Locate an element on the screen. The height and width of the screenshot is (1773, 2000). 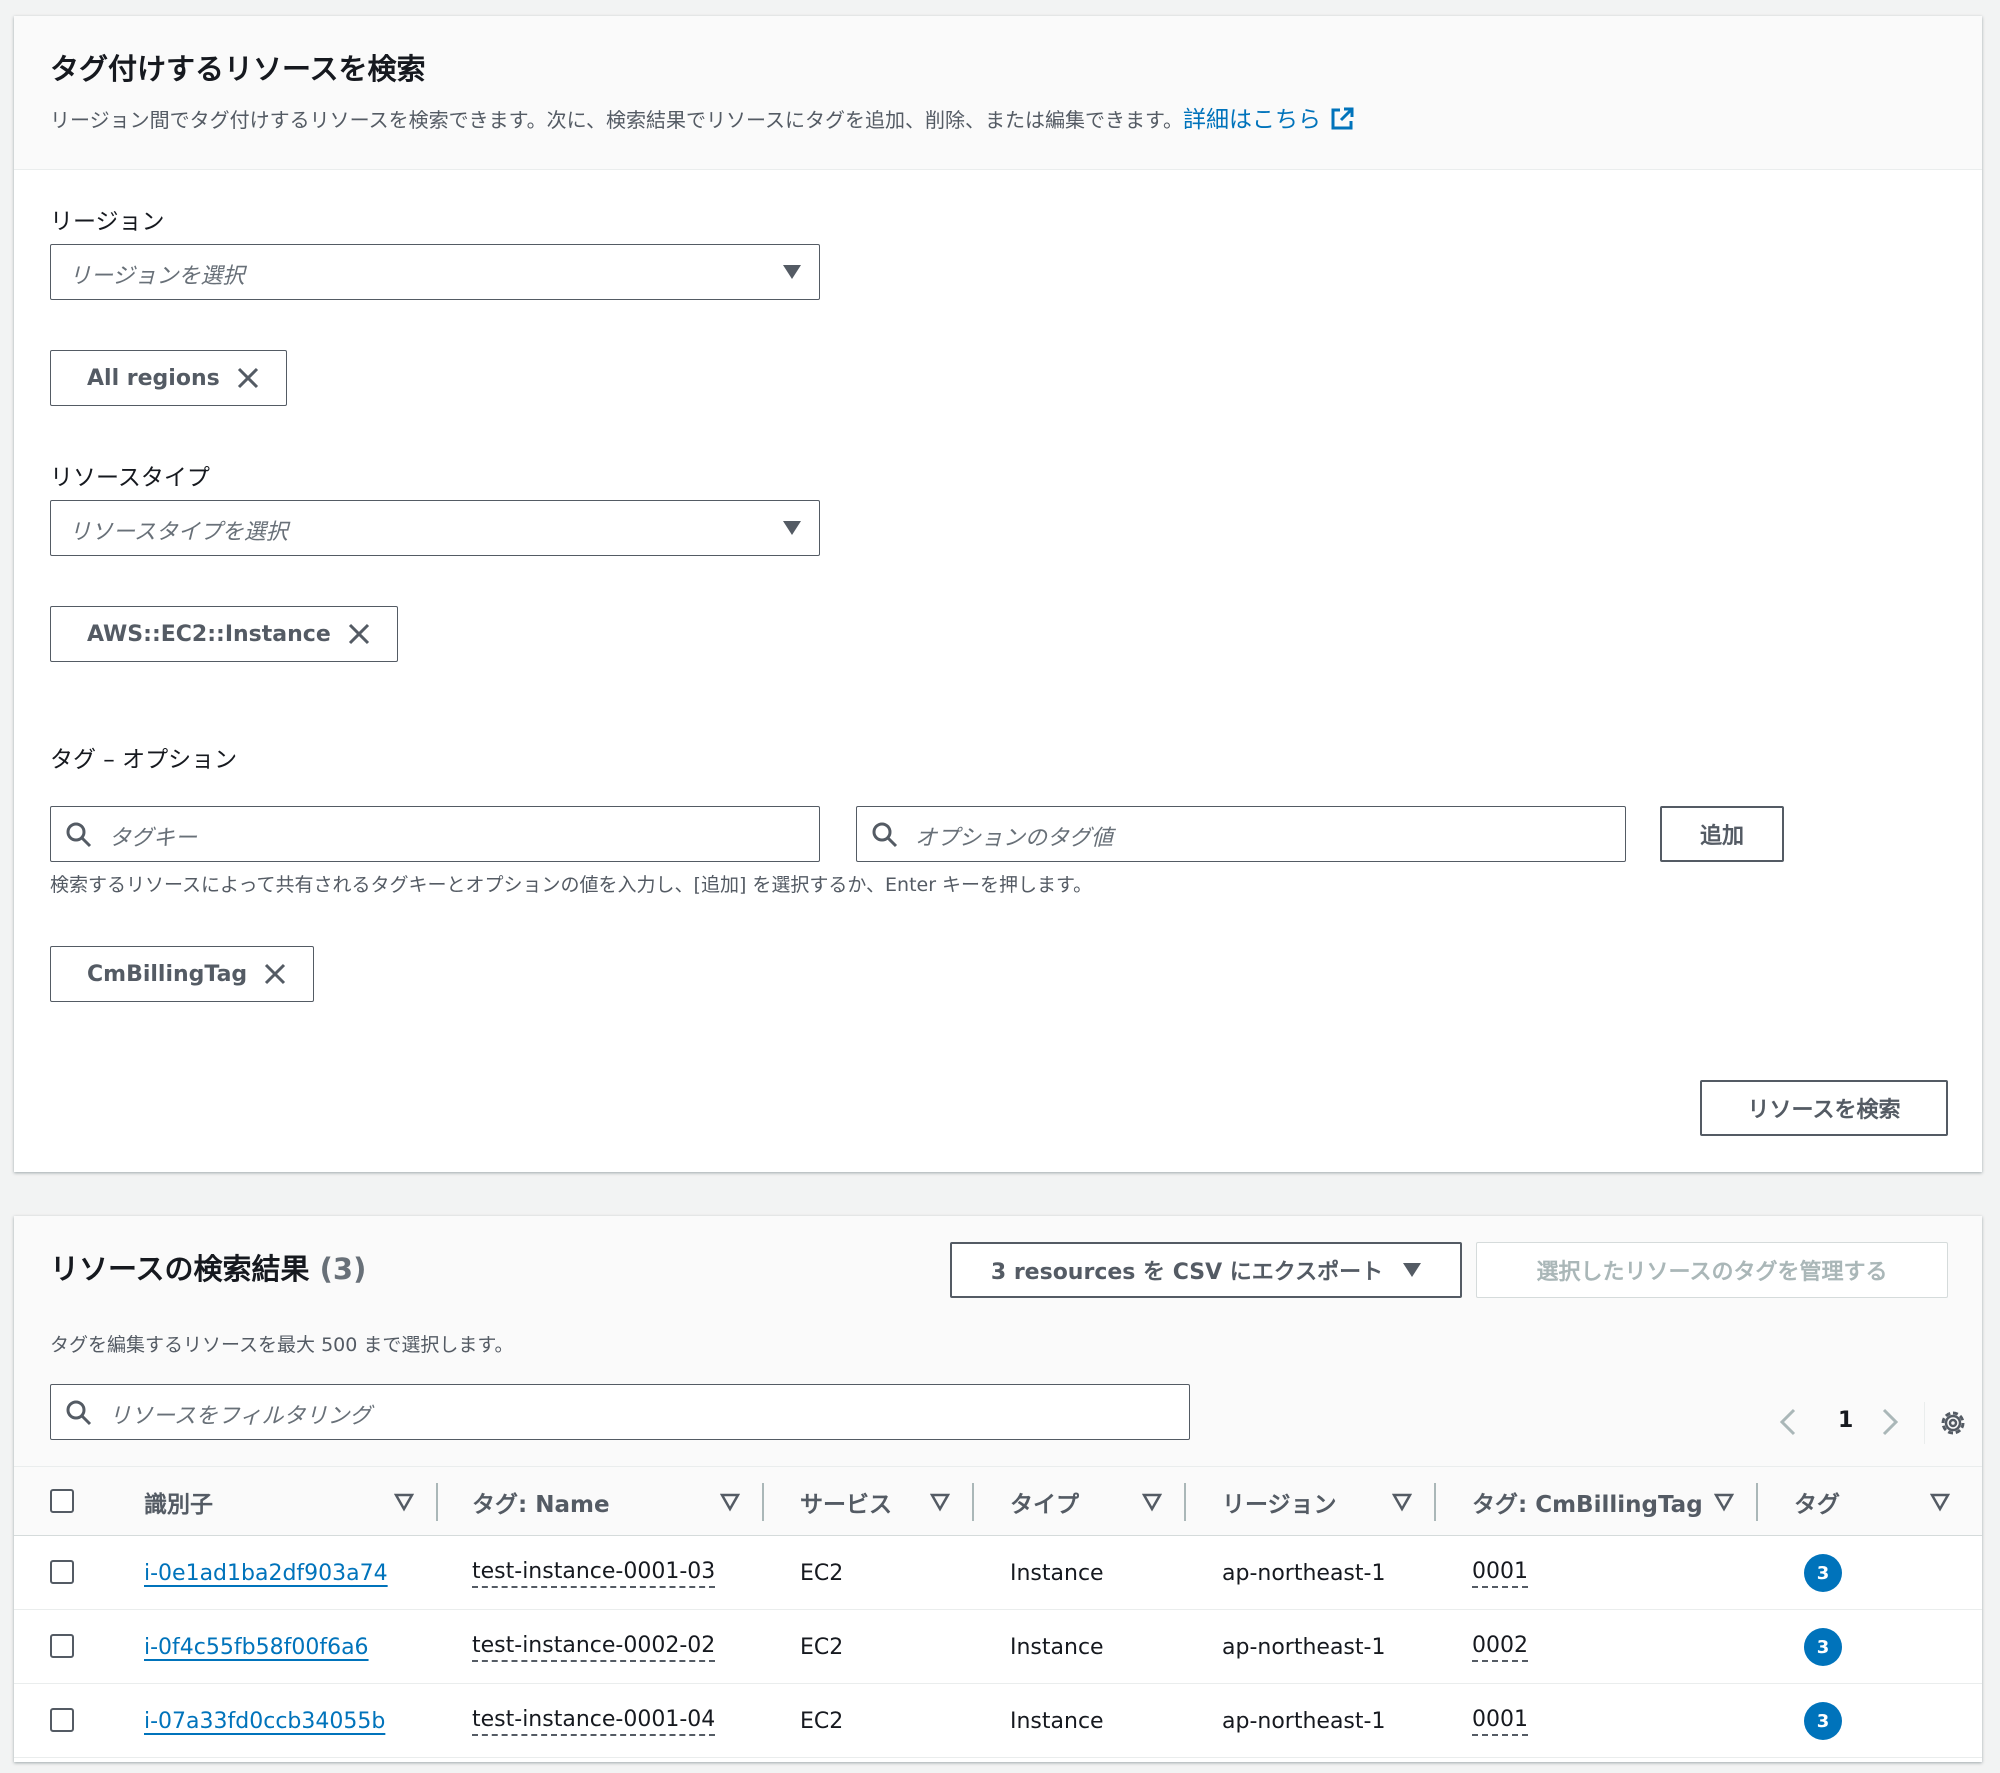
resource-type-select: リソースタイプを選択 is located at coordinates (435, 528).